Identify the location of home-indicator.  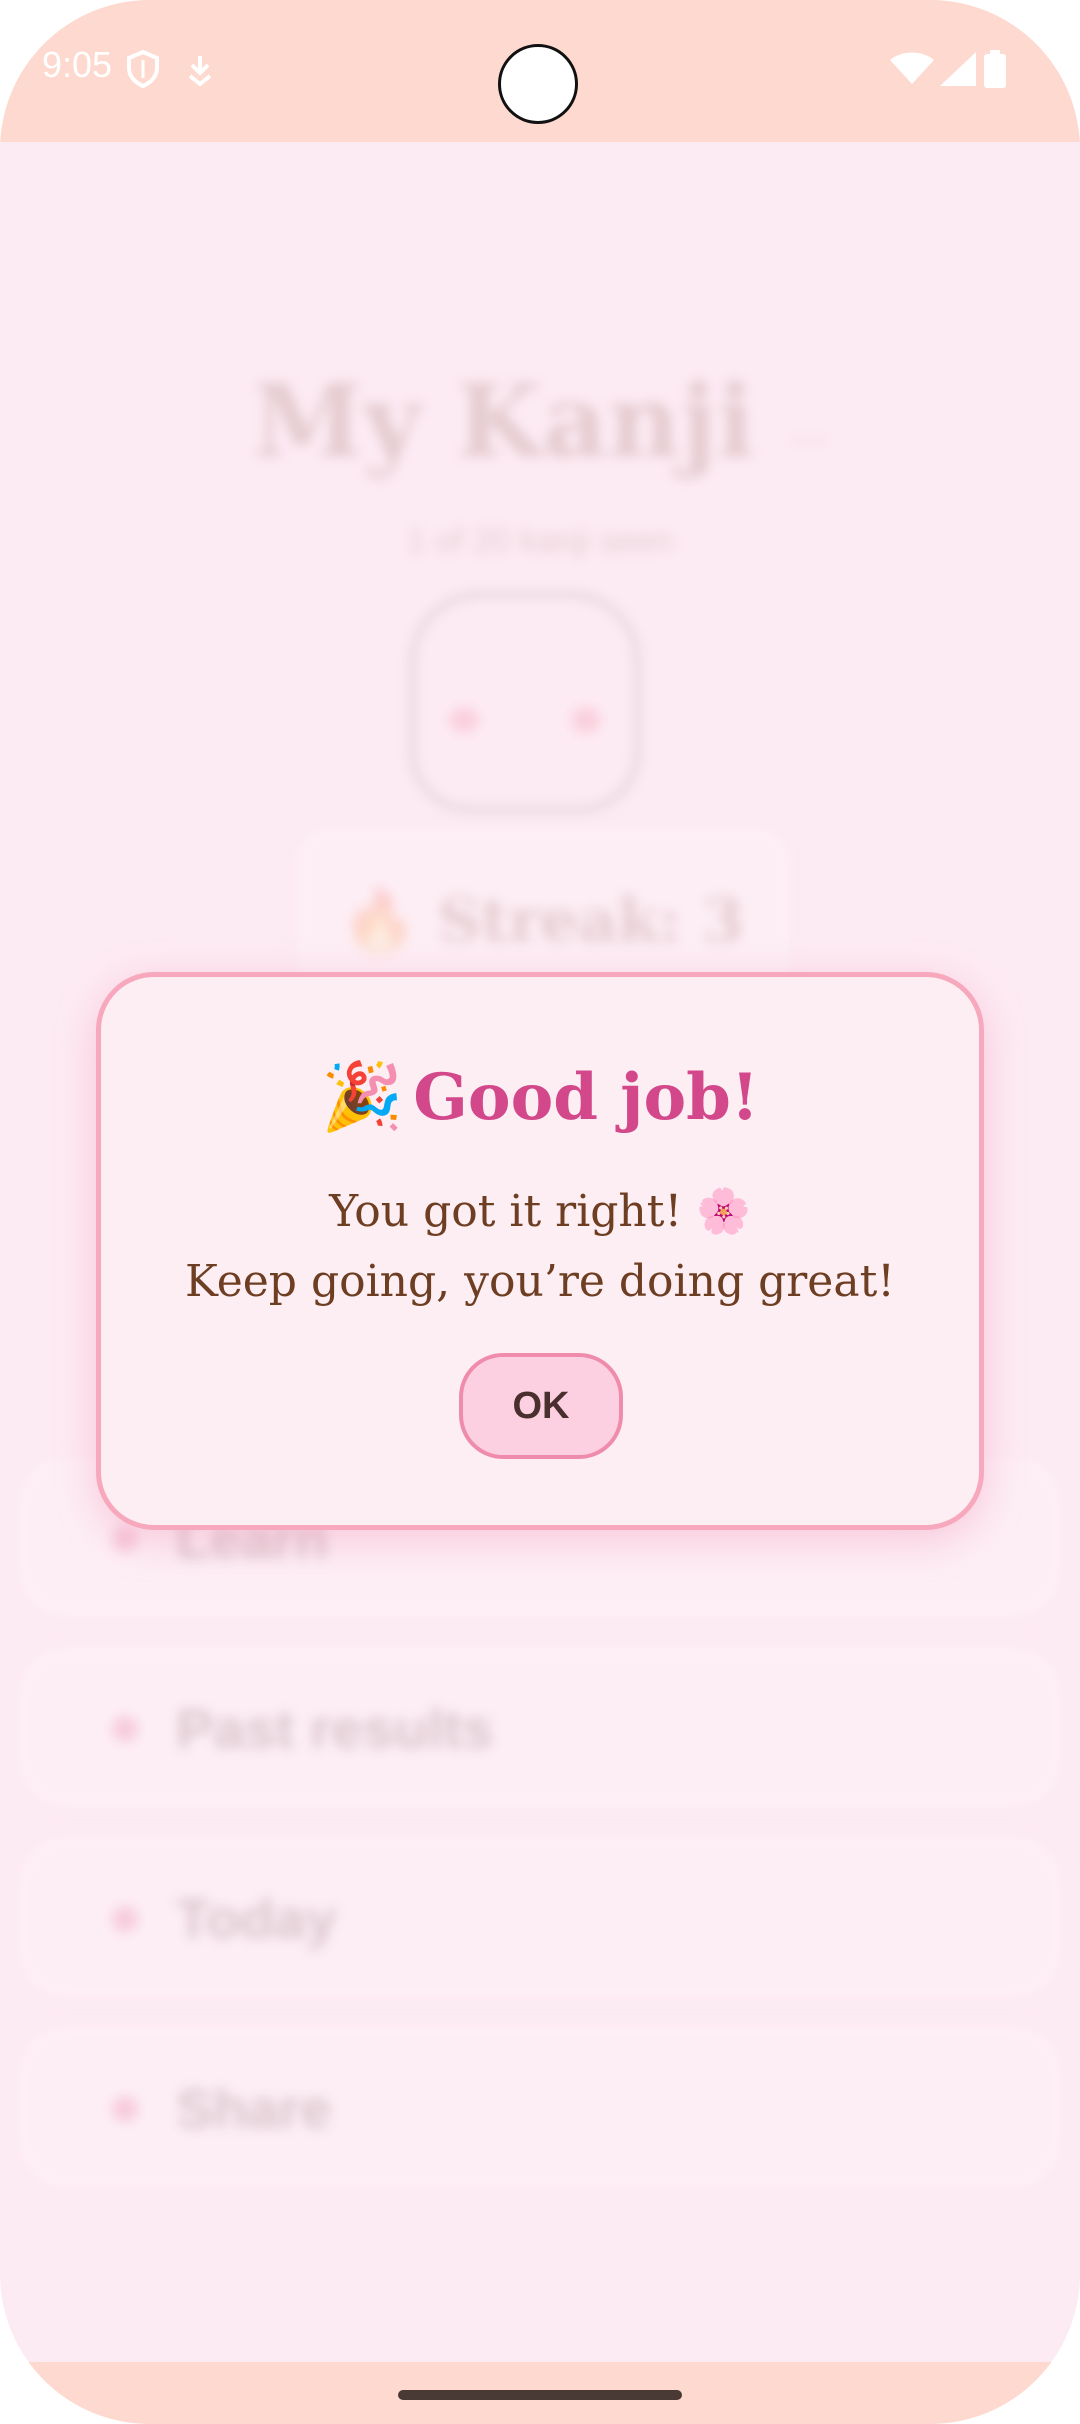
(540, 2395).